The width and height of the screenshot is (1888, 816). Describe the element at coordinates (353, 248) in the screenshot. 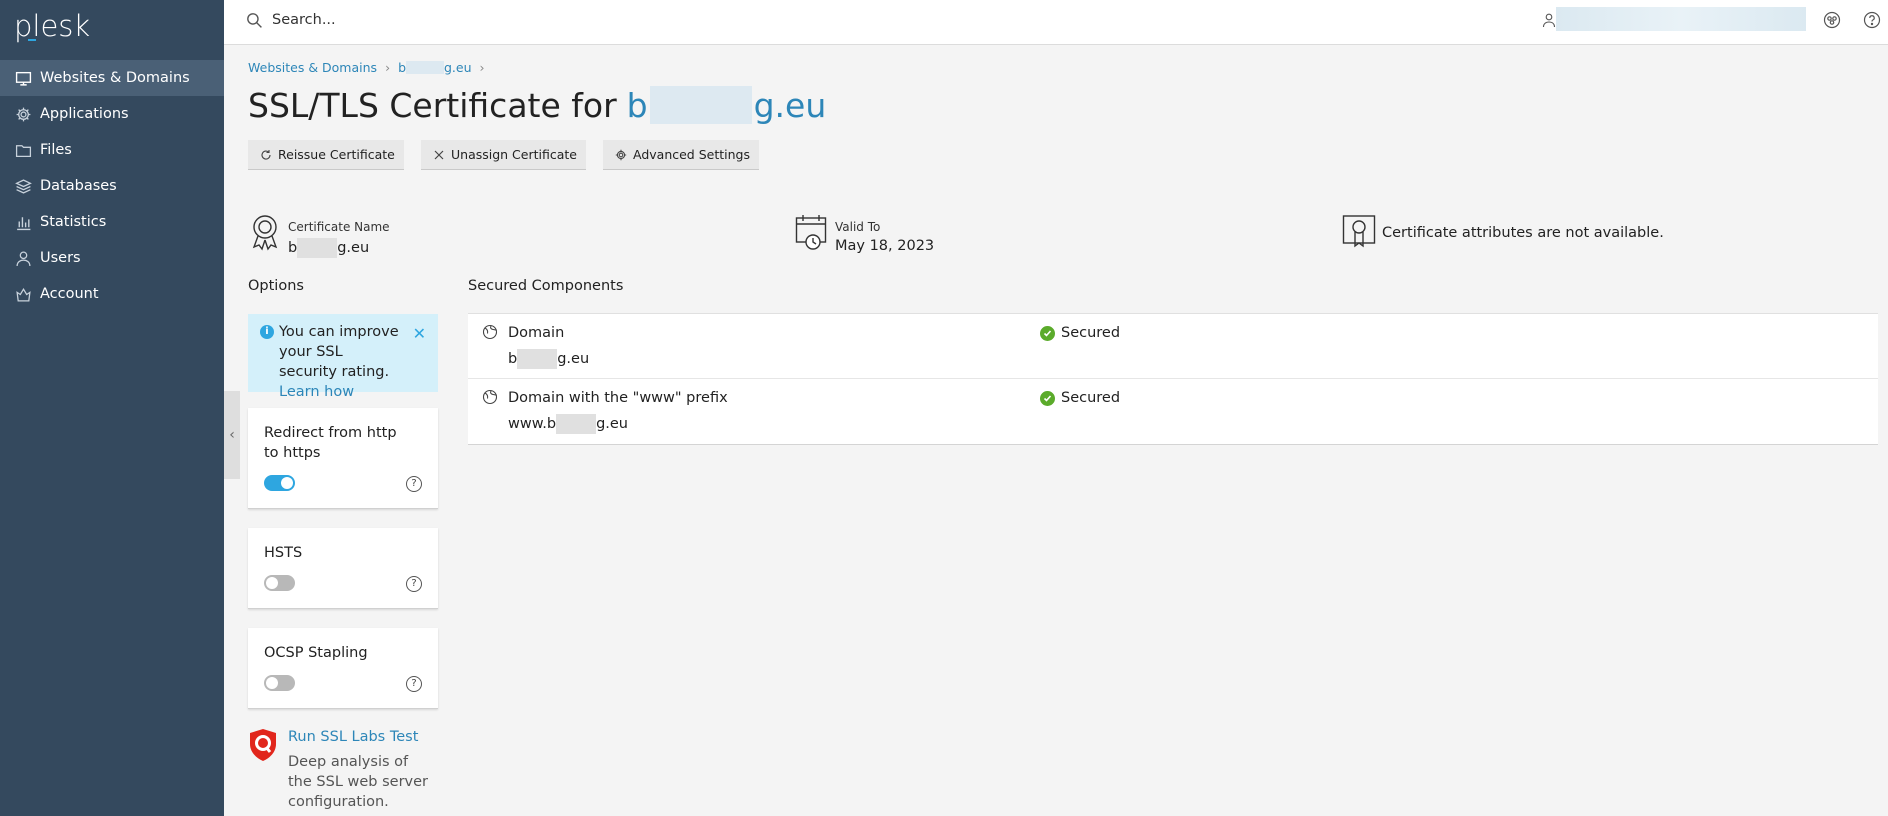

I see `certificate-name-suffix: g.eu` at that location.